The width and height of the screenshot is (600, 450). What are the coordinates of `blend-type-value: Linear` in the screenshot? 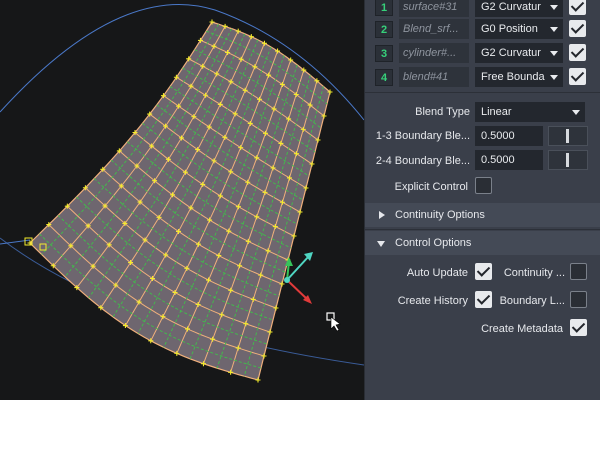 It's located at (496, 112).